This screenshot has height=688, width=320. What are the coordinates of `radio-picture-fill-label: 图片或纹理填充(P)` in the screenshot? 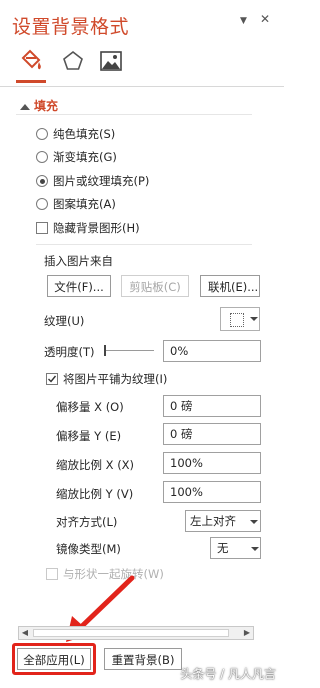 It's located at (101, 181).